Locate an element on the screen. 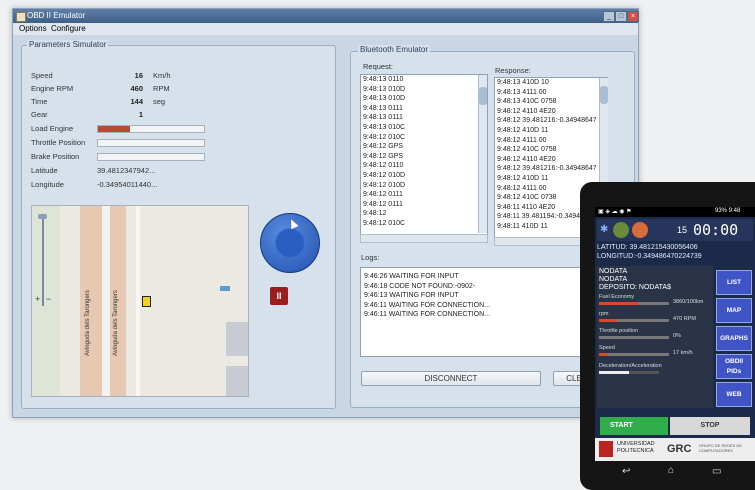 This screenshot has width=755, height=490. gauge-label: Fuel Economy is located at coordinates (617, 297).